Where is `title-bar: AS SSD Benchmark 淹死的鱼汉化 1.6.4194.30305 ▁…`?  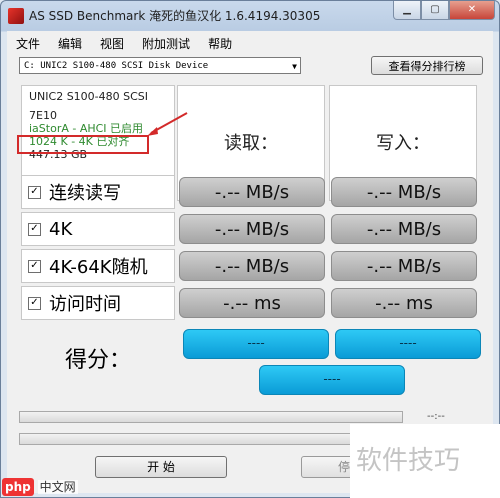 title-bar: AS SSD Benchmark 淹死的鱼汉化 1.6.4194.30305 ▁… is located at coordinates (250, 16).